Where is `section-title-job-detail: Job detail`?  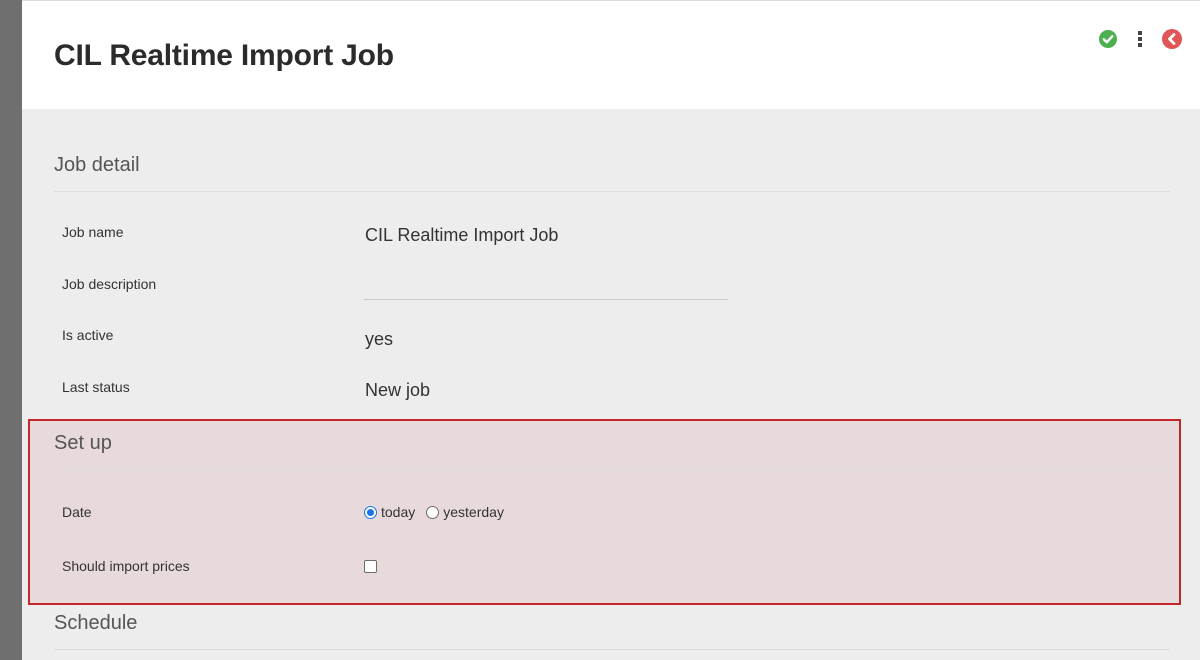
section-title-job-detail: Job detail is located at coordinates (97, 165).